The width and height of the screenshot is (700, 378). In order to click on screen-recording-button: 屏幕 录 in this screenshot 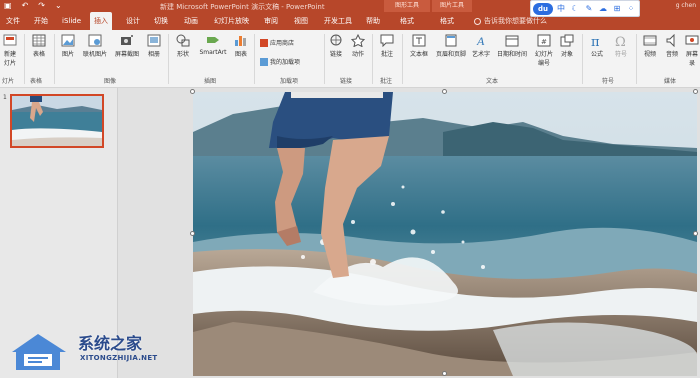, I will do `click(692, 50)`.